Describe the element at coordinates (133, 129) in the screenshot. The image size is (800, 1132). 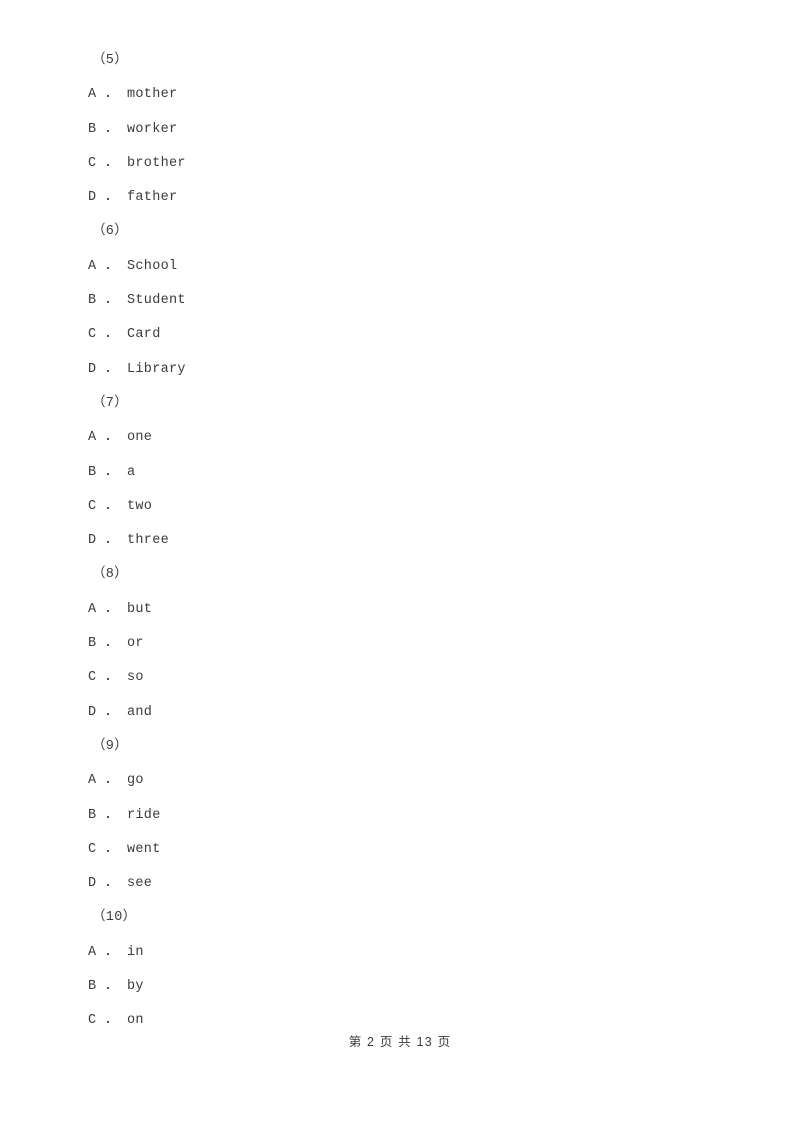
I see `answer-option: B ． worker` at that location.